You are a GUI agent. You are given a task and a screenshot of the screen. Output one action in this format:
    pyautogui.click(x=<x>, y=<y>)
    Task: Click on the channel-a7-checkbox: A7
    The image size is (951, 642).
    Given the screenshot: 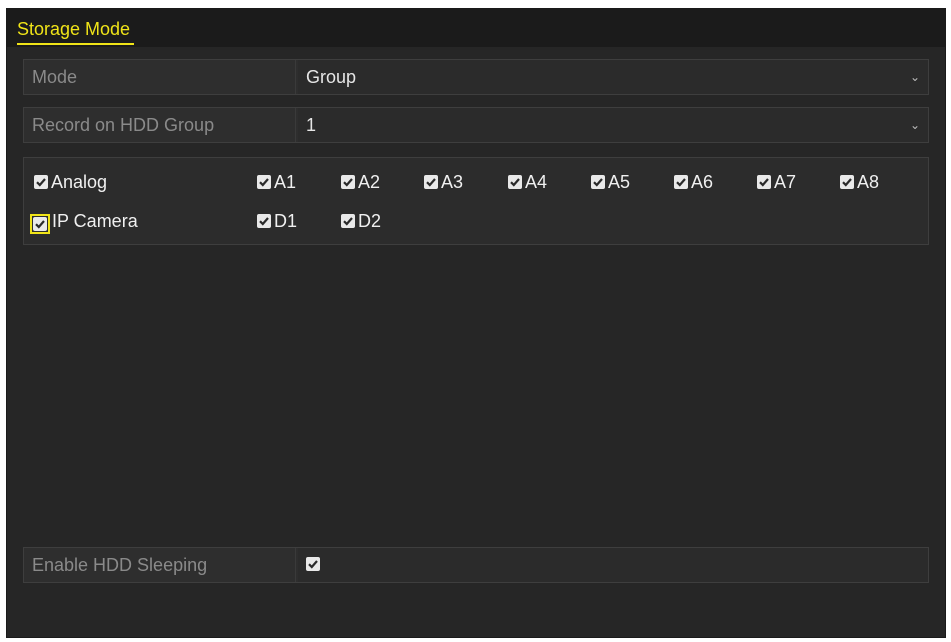 What is the action you would take?
    pyautogui.click(x=776, y=182)
    